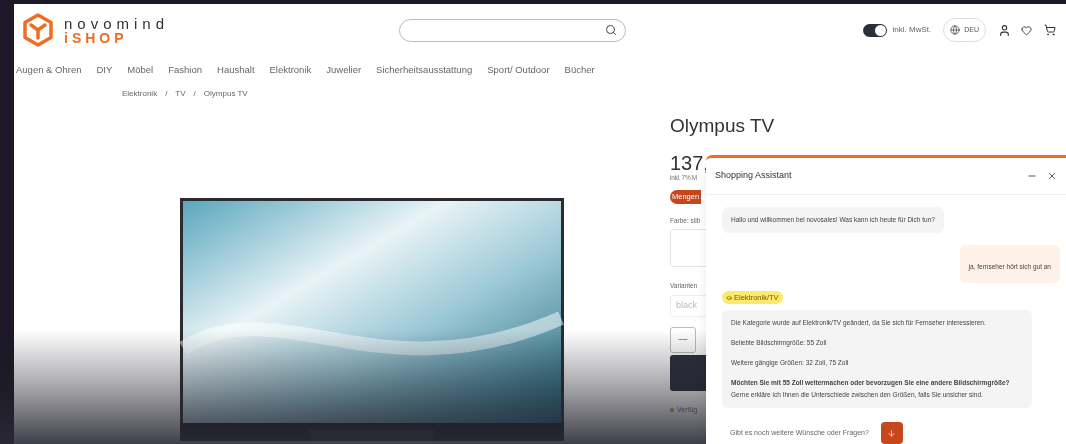 Image resolution: width=1066 pixels, height=444 pixels. Describe the element at coordinates (1004, 30) in the screenshot. I see `account-icon` at that location.